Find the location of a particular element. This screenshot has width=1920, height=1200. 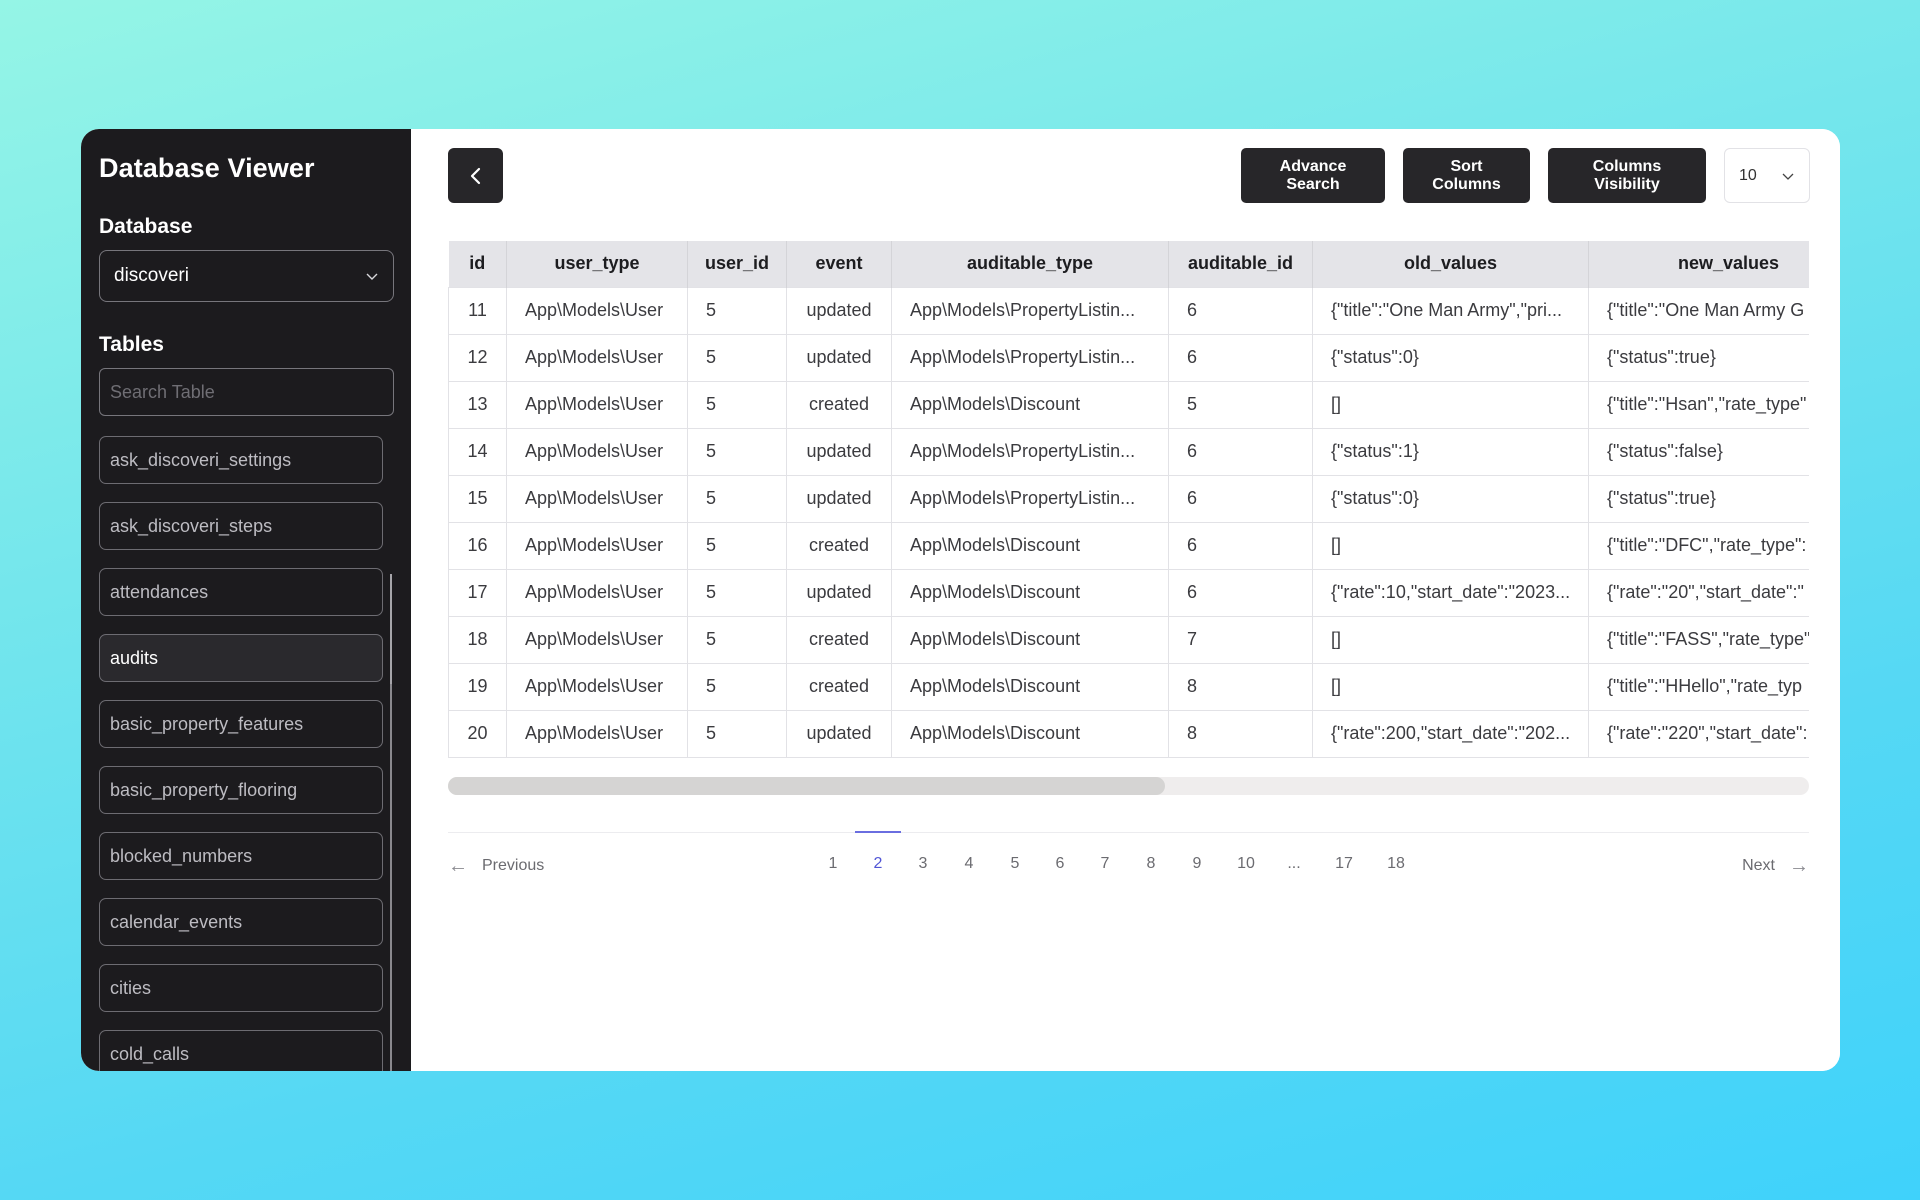

cell-id: 13 is located at coordinates (477, 404).